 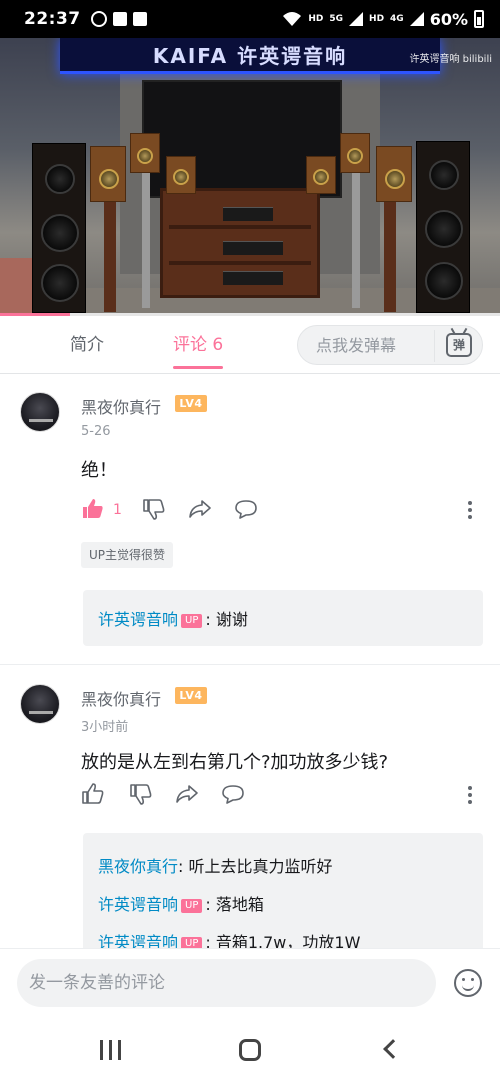 I want to click on tab-comments: 评论 6, so click(x=198, y=345).